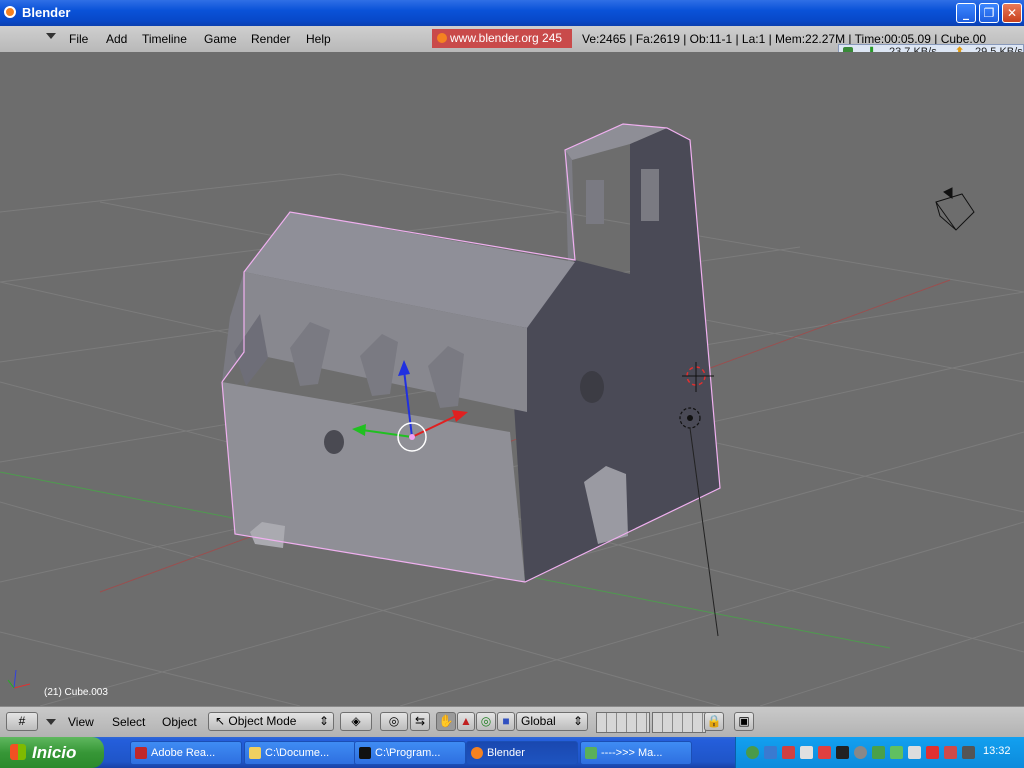 Image resolution: width=1024 pixels, height=768 pixels. What do you see at coordinates (538, 721) in the screenshot?
I see `orientation-label: Global` at bounding box center [538, 721].